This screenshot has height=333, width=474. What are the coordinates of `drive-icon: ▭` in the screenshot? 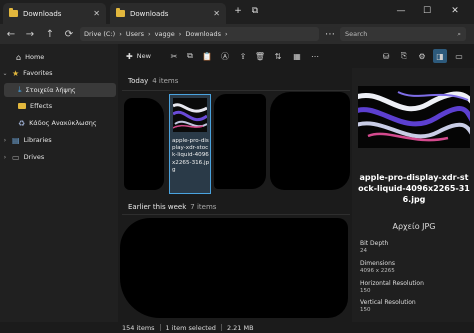 It's located at (16, 157).